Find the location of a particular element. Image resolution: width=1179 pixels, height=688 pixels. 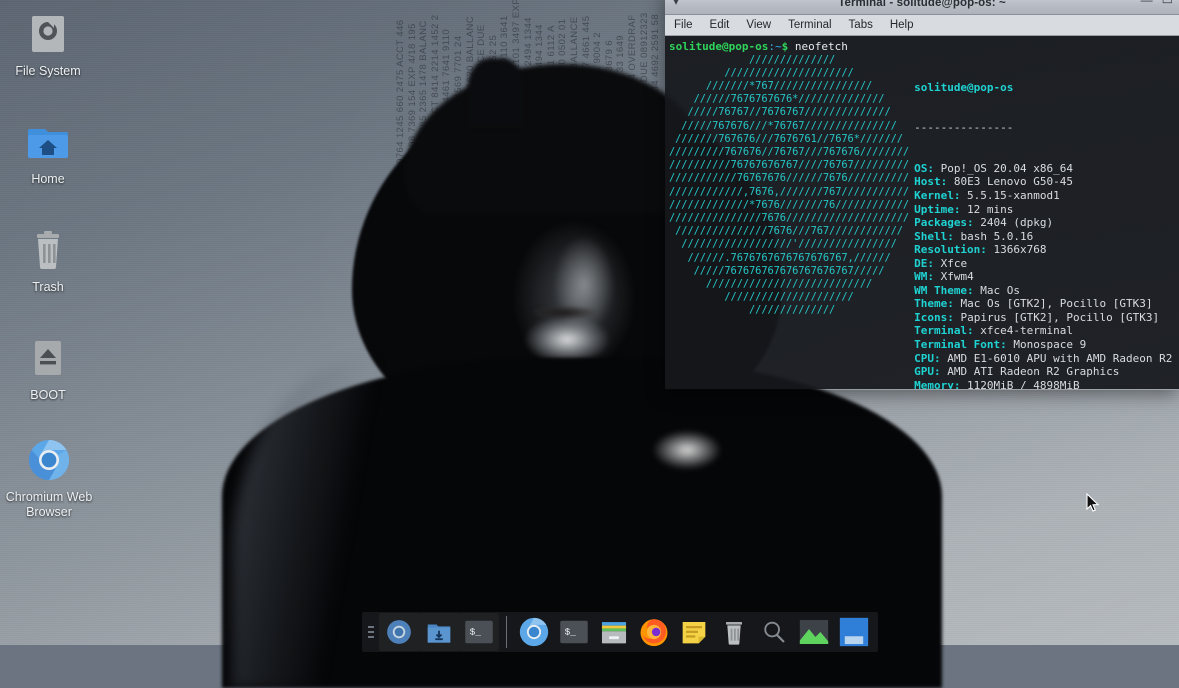

neofetch-host-title: solitude@pop-os is located at coordinates (963, 87).